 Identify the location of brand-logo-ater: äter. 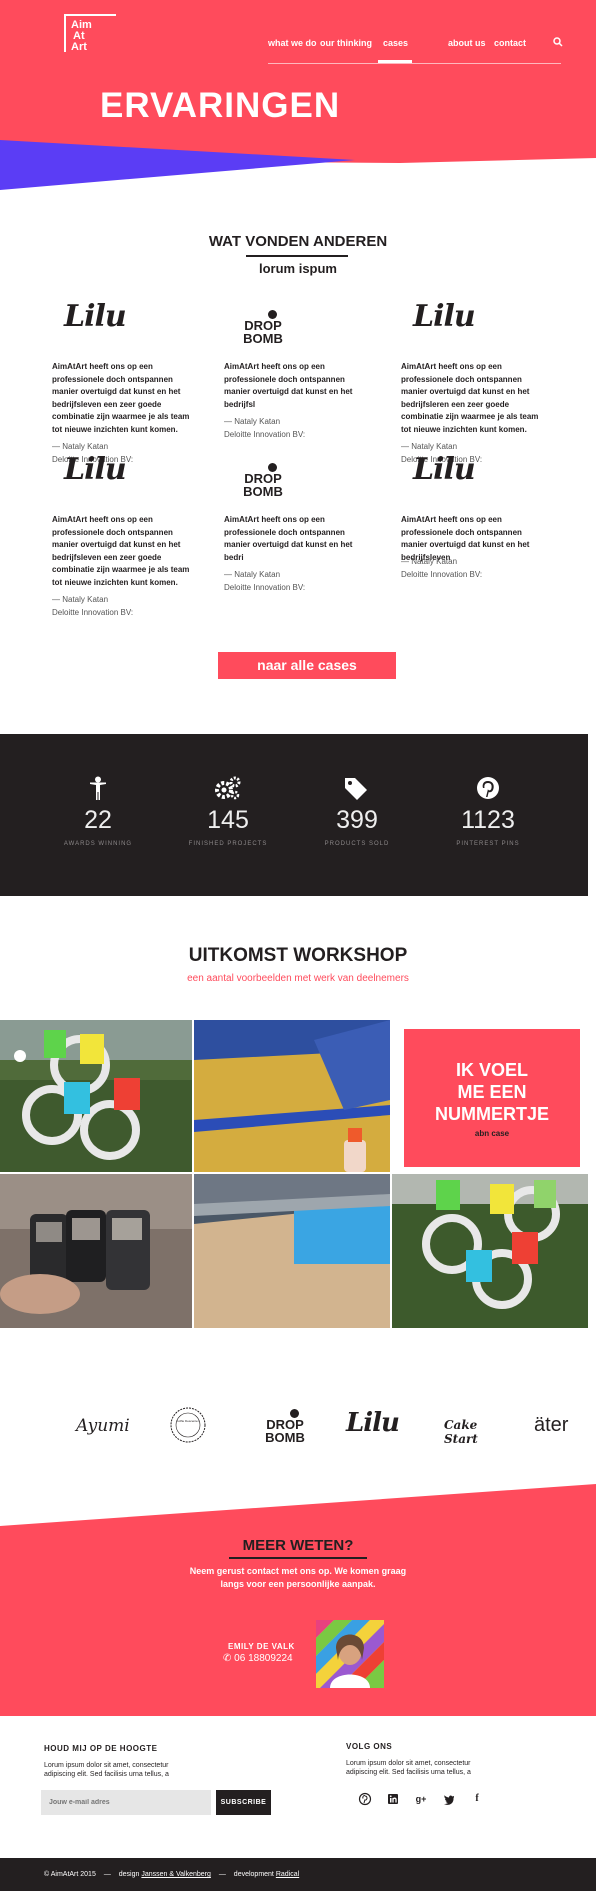
(559, 1426).